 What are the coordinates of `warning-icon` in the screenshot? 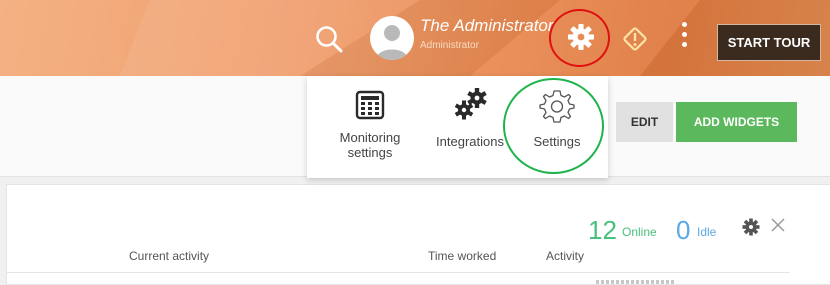 It's located at (635, 39).